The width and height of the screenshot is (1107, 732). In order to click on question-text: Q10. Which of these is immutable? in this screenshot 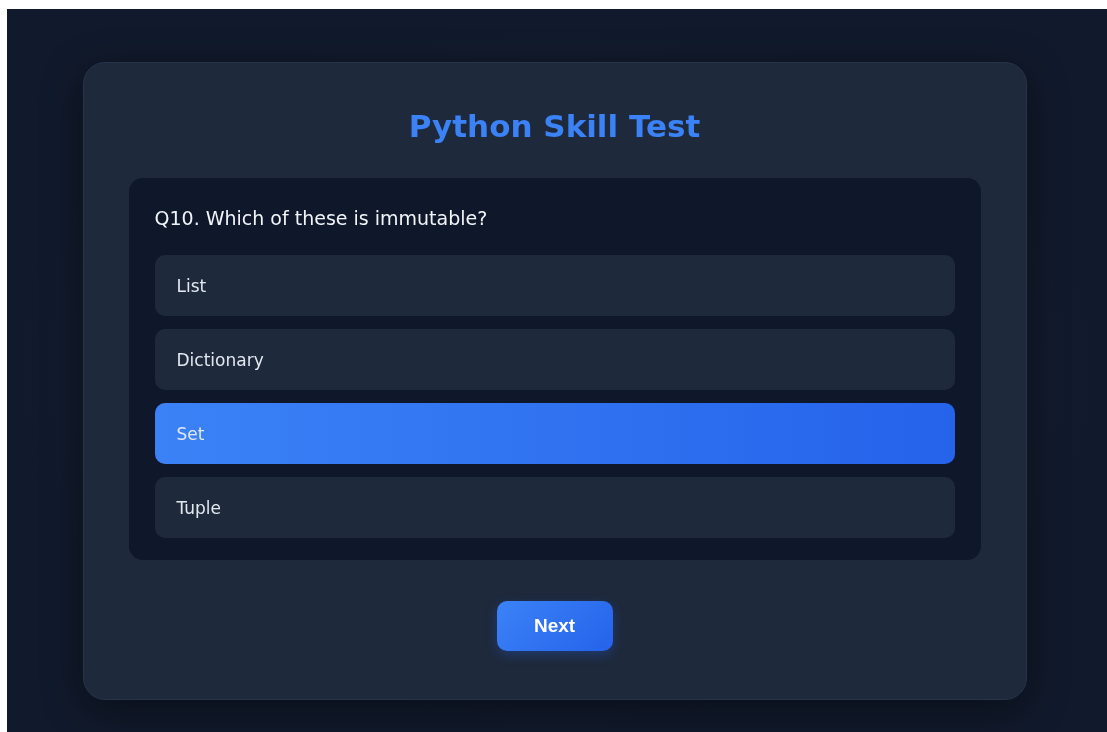, I will do `click(321, 218)`.